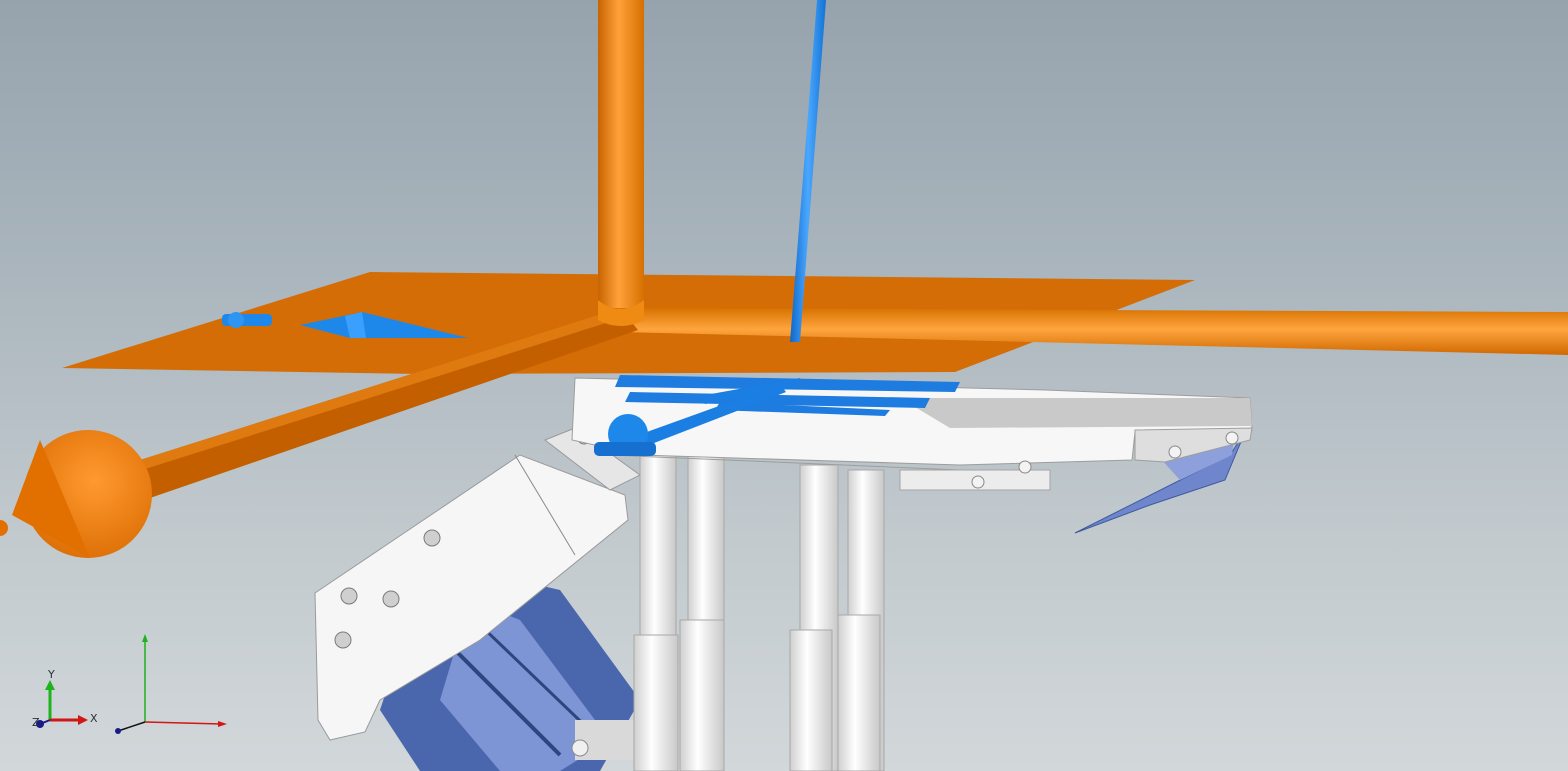 This screenshot has height=771, width=1568. I want to click on blue-pin-left, so click(247, 320).